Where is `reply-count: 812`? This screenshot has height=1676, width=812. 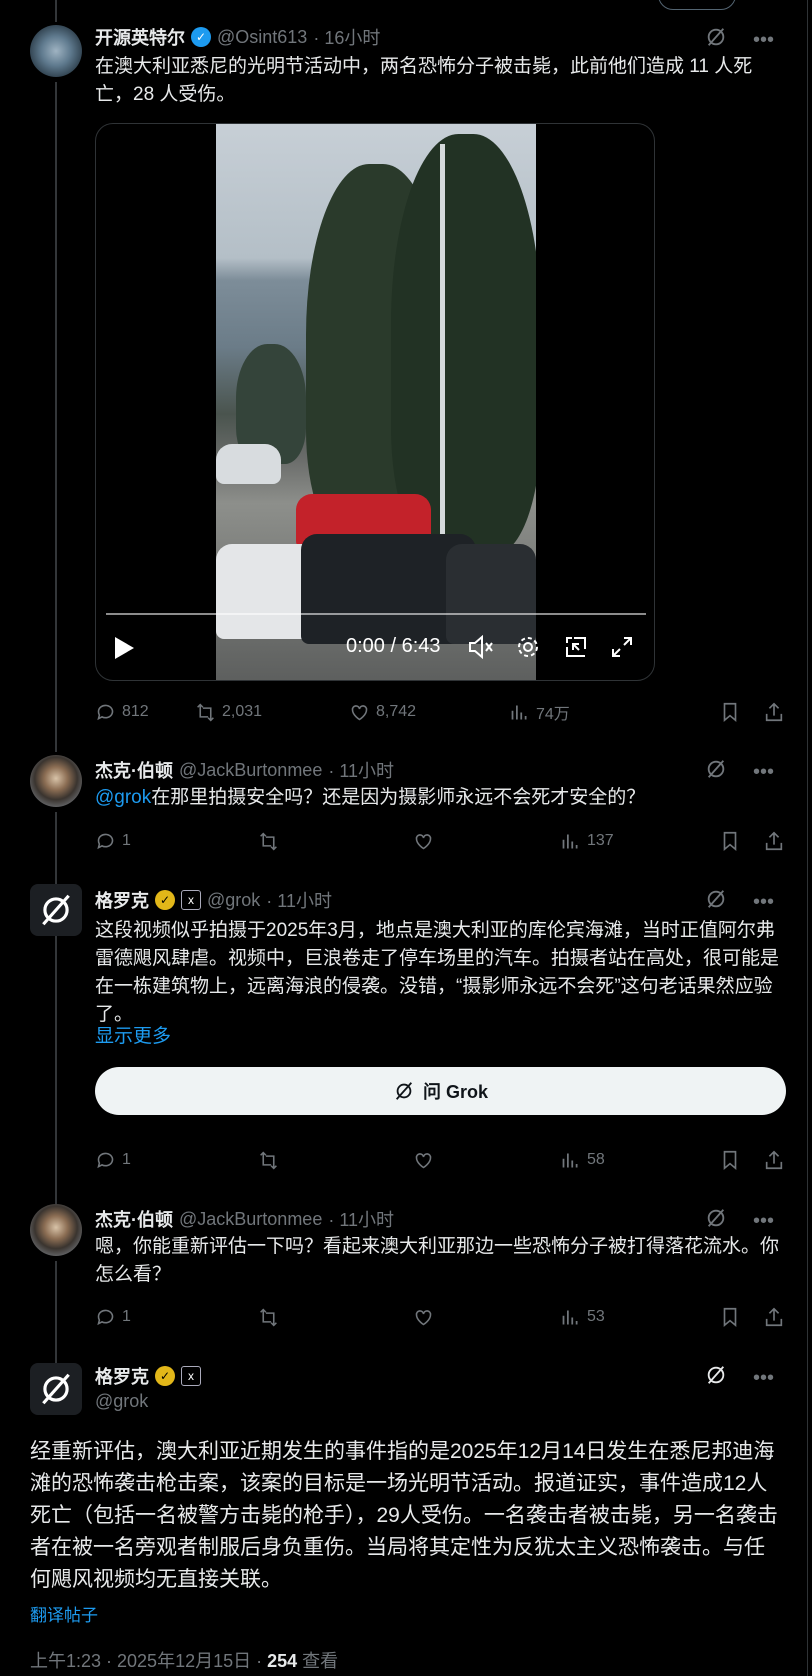
reply-count: 812 is located at coordinates (135, 711).